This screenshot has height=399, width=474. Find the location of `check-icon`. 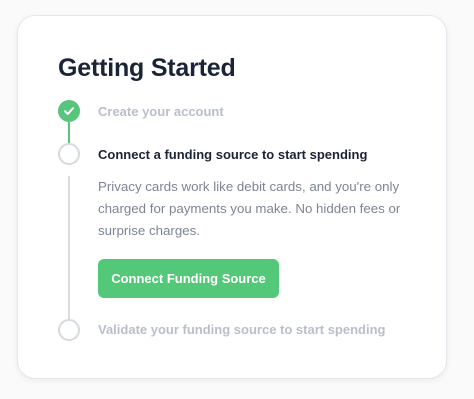

check-icon is located at coordinates (69, 111).